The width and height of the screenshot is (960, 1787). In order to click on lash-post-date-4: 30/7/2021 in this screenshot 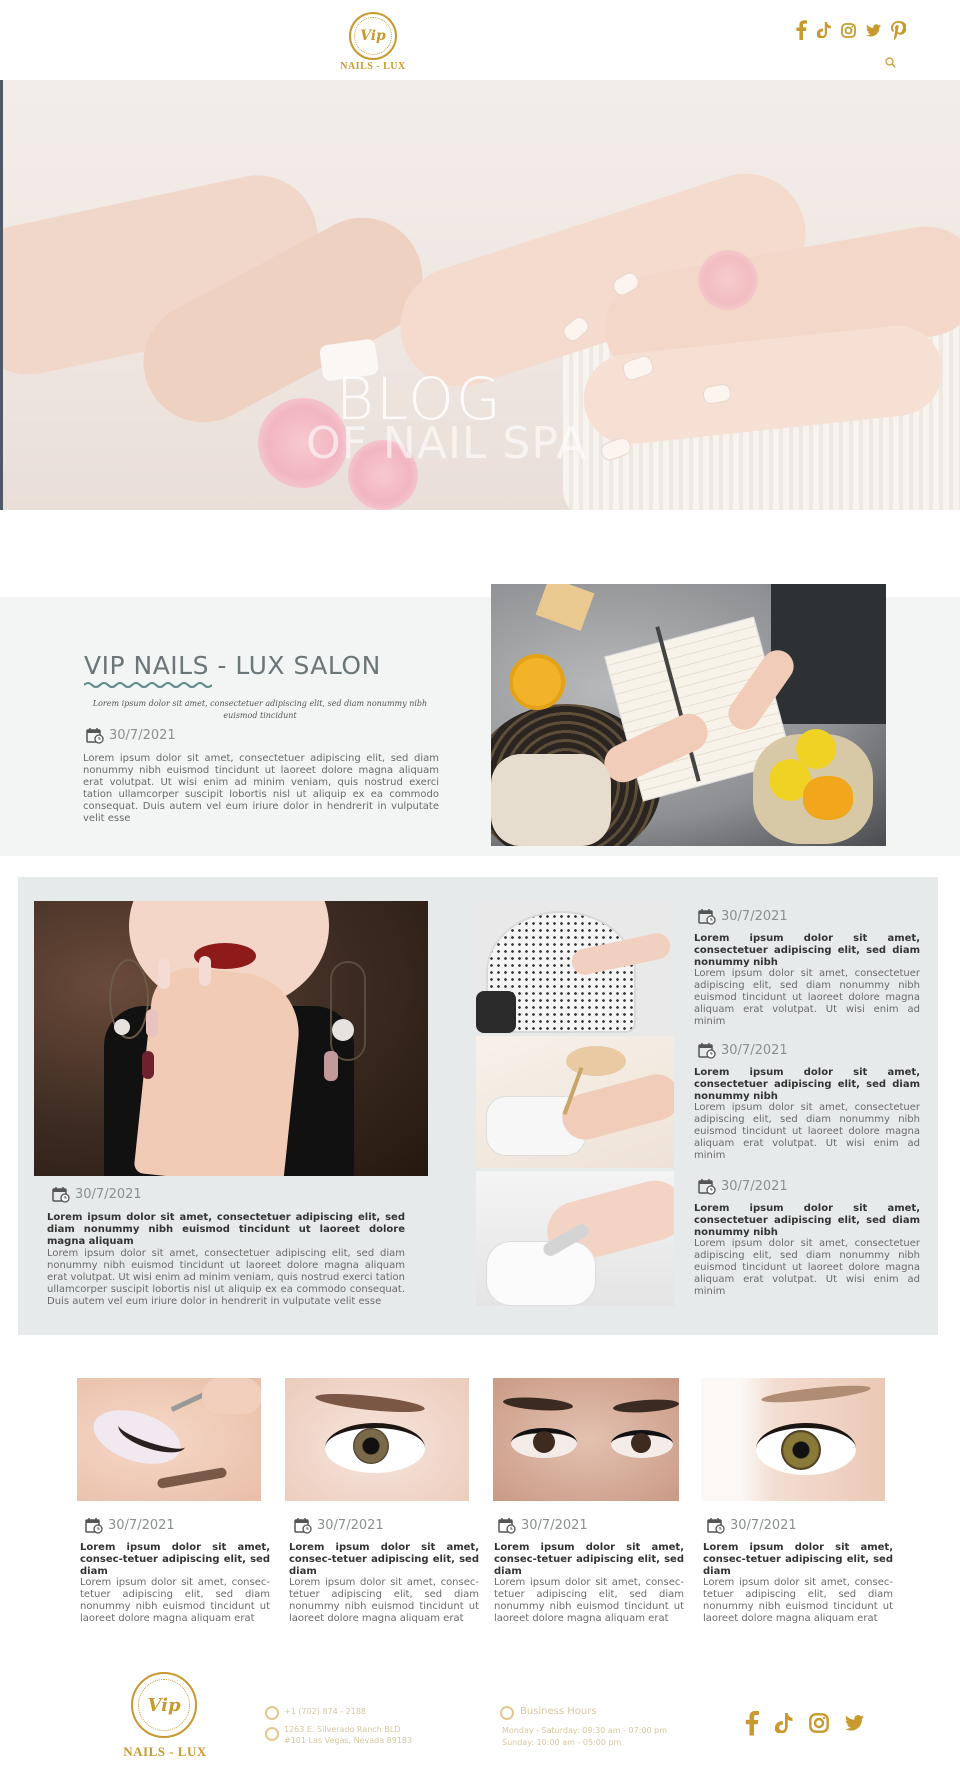, I will do `click(752, 1525)`.